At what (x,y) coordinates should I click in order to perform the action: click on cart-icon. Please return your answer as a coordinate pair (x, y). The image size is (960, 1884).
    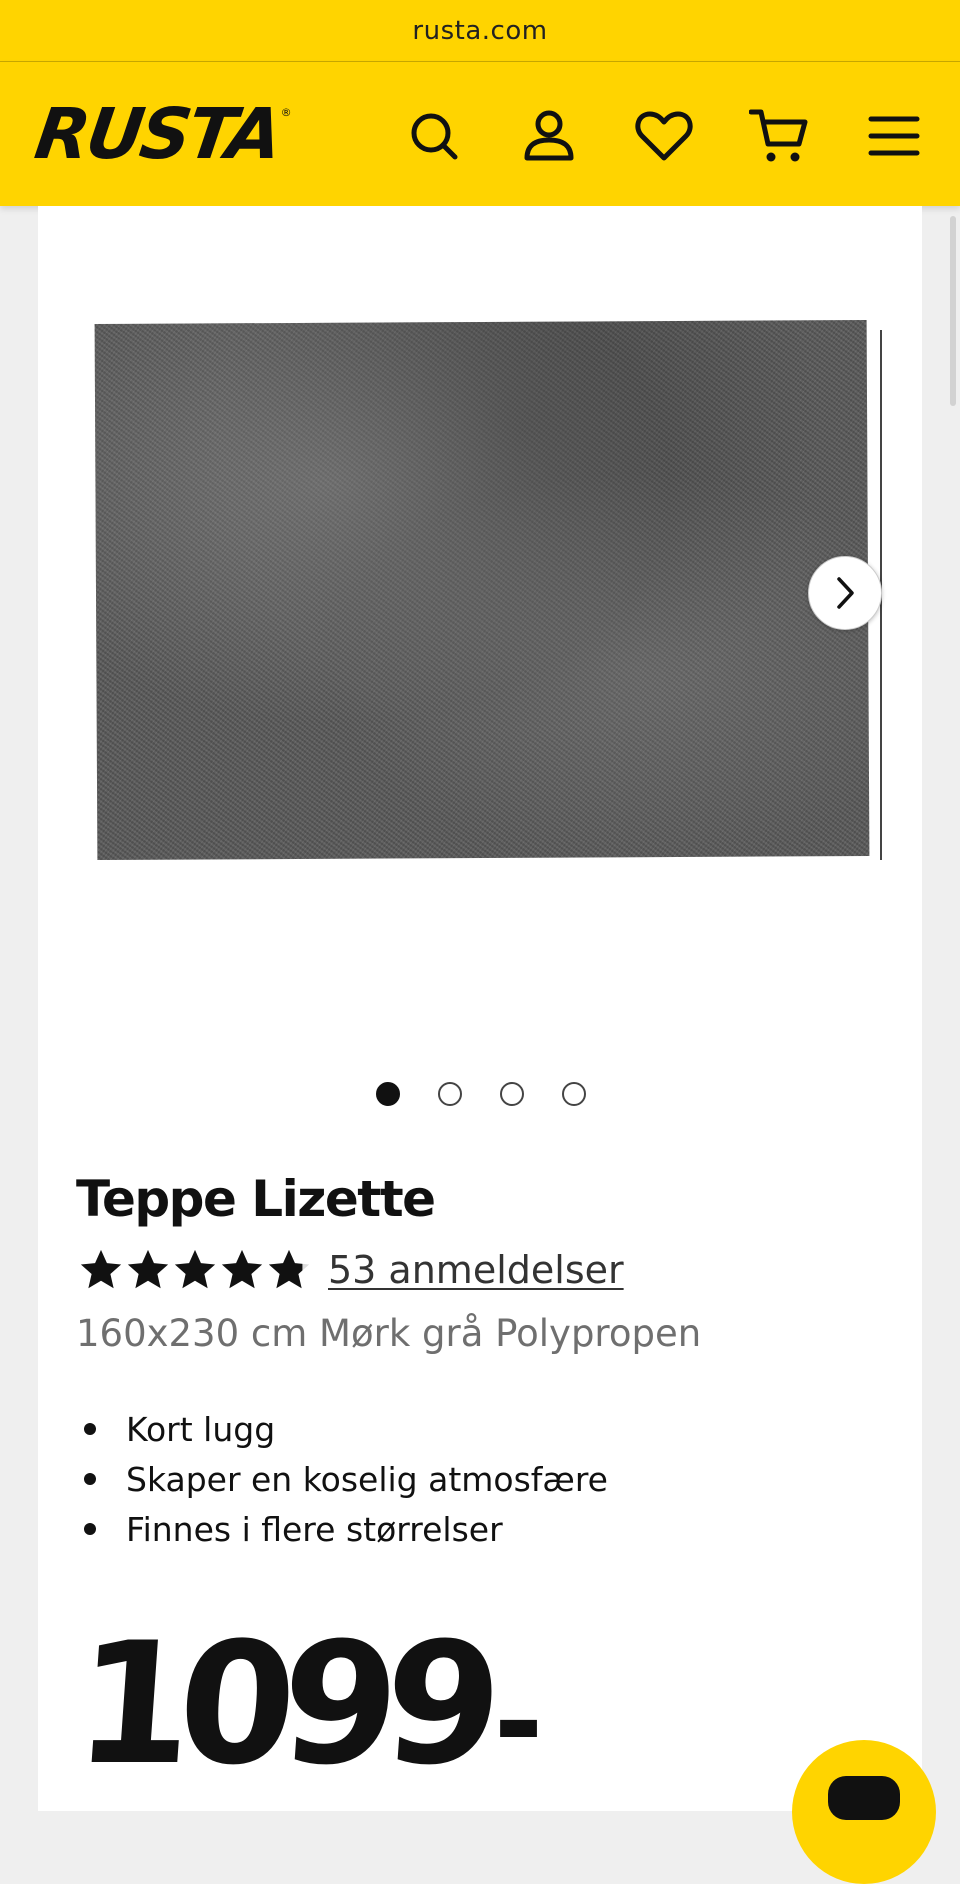
    Looking at the image, I should click on (778, 135).